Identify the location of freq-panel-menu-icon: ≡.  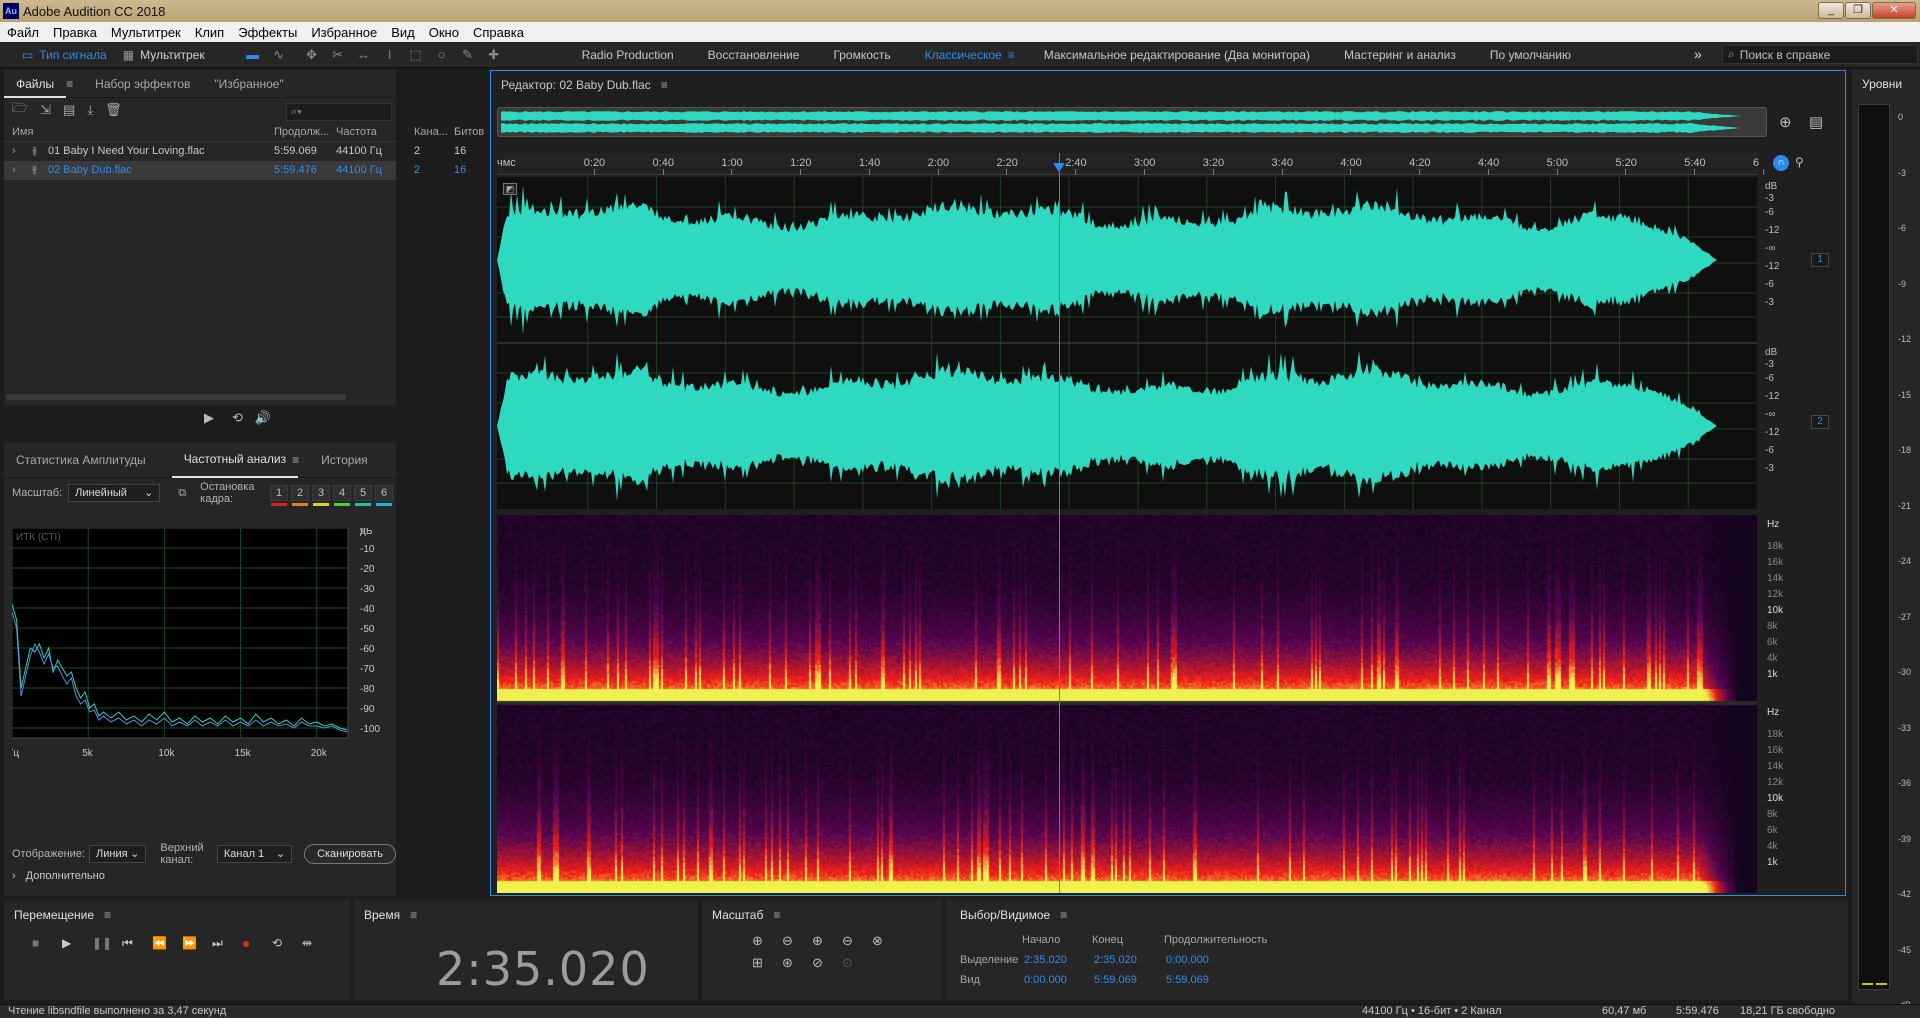
(295, 460).